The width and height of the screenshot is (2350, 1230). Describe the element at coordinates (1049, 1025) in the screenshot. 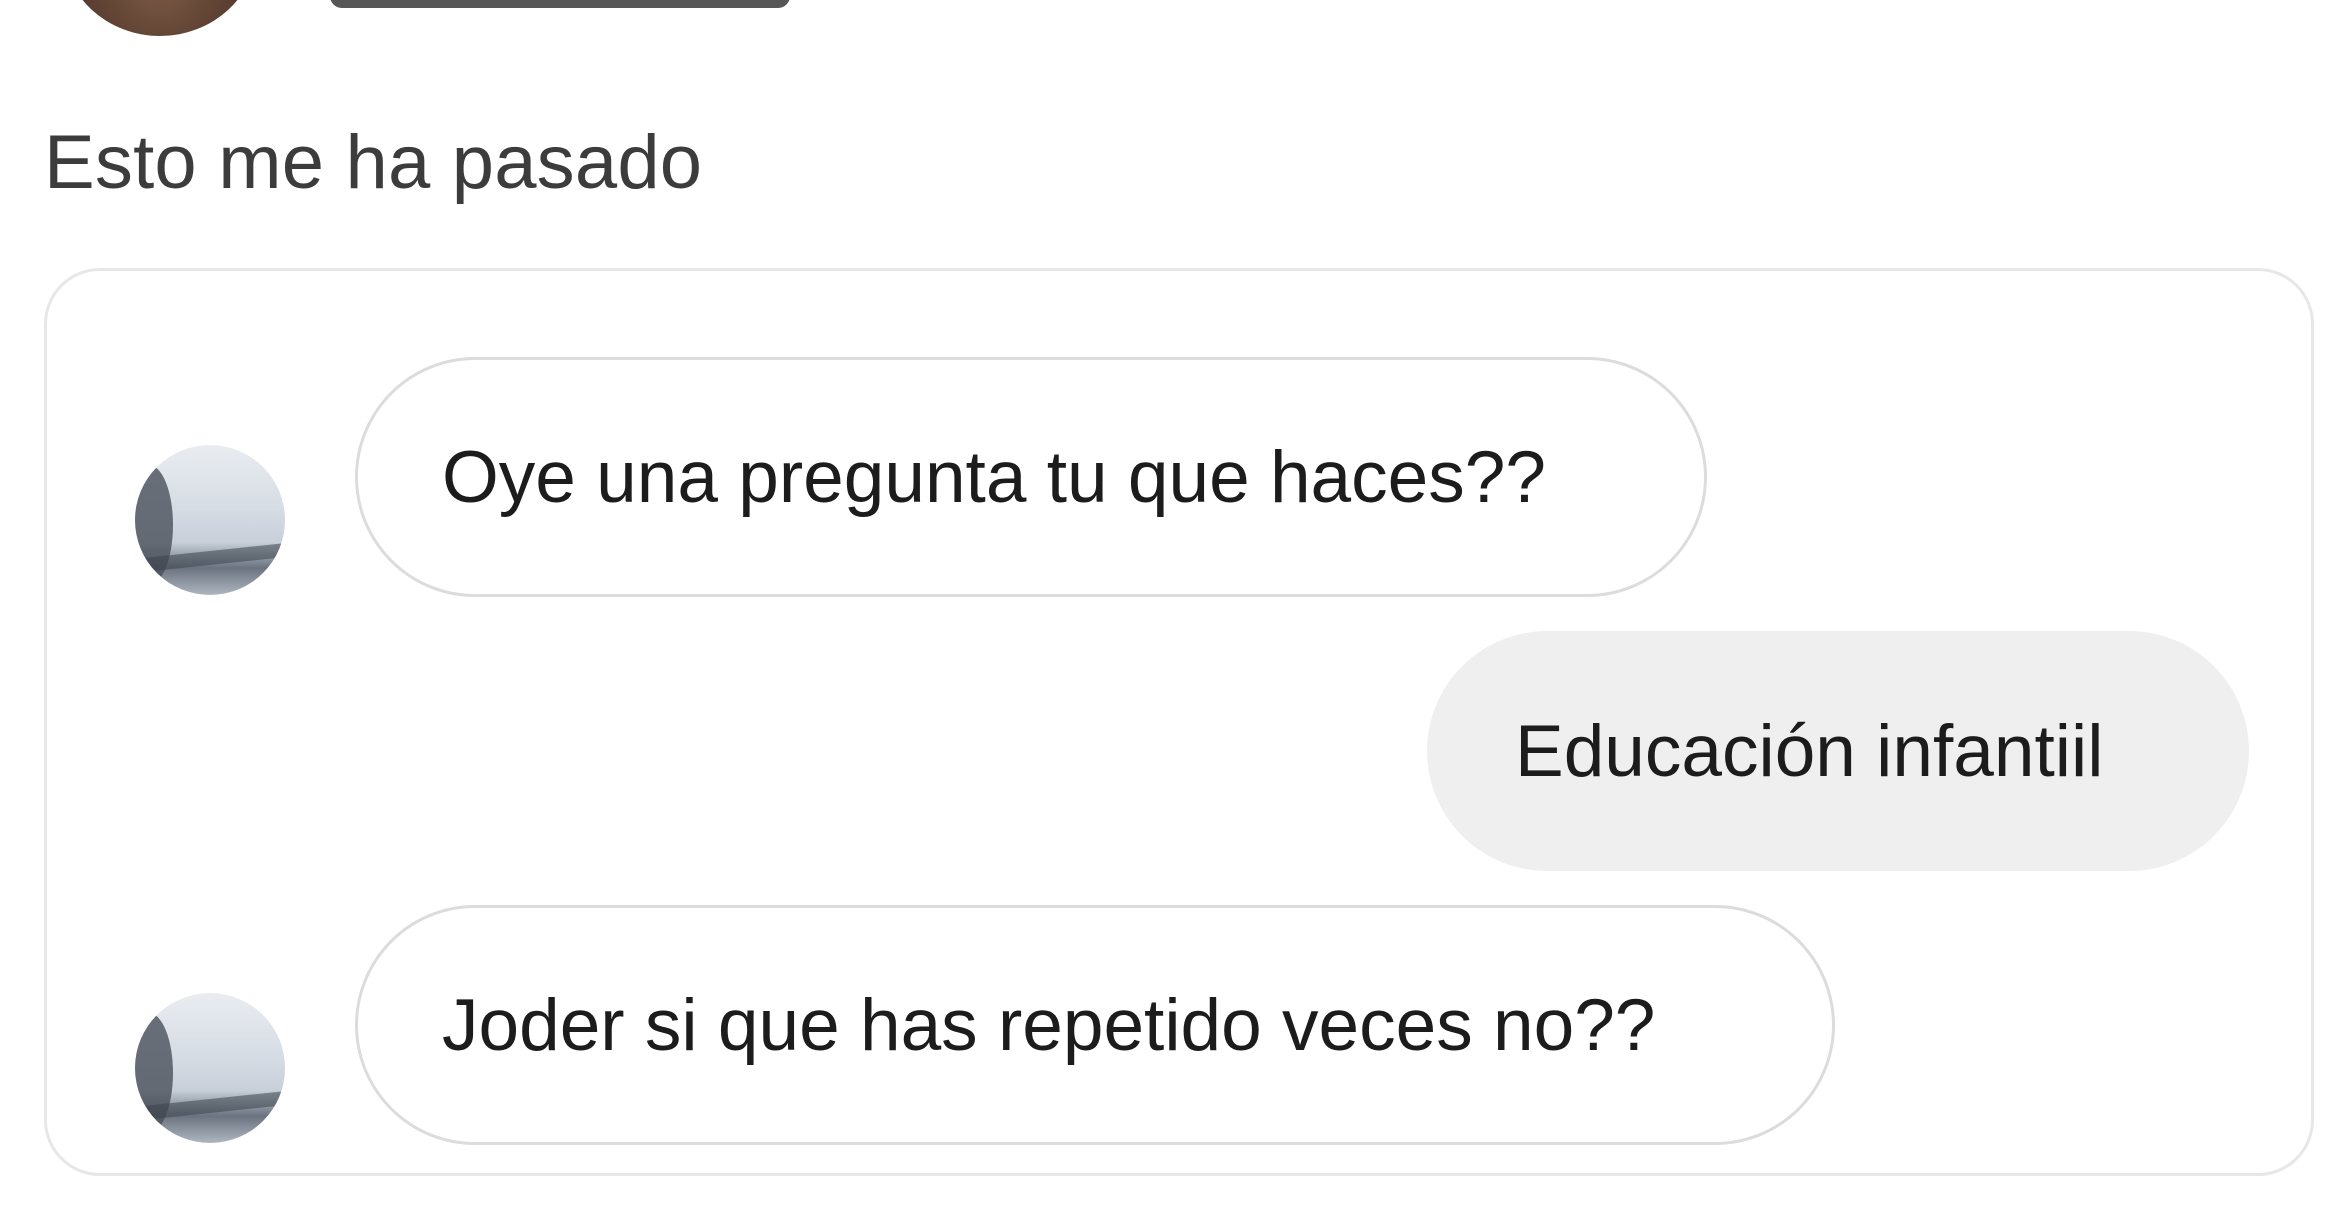

I see `message-text: Joder si que has repetido veces no??` at that location.